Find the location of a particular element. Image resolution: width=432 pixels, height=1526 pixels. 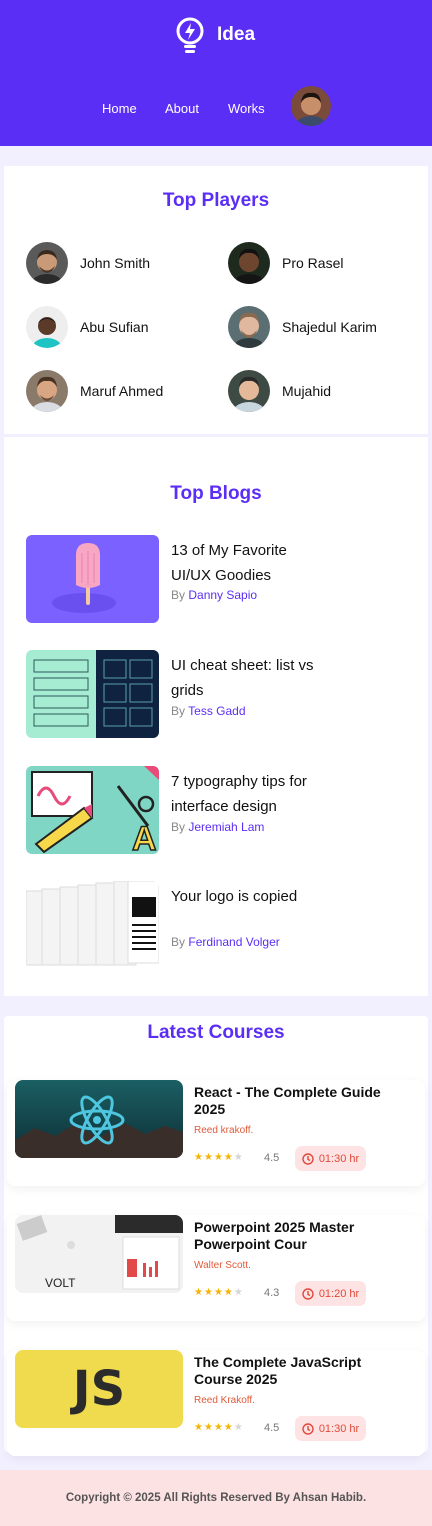

thumb-logo-text: VOLT is located at coordinates (60, 1283).